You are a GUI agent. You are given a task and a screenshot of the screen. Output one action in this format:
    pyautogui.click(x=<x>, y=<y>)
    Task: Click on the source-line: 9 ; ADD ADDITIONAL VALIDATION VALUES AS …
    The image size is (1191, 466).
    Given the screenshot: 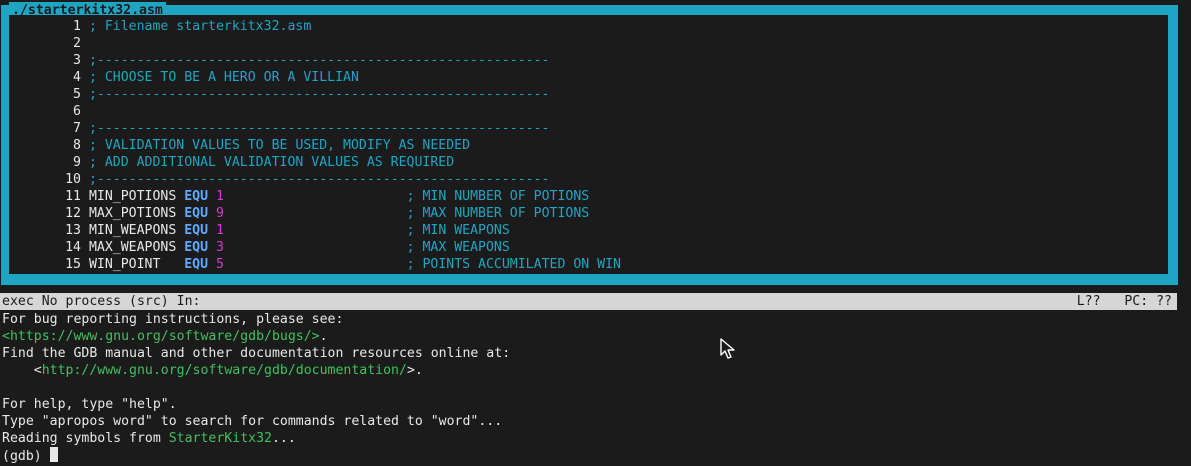 What is the action you would take?
    pyautogui.click(x=588, y=162)
    